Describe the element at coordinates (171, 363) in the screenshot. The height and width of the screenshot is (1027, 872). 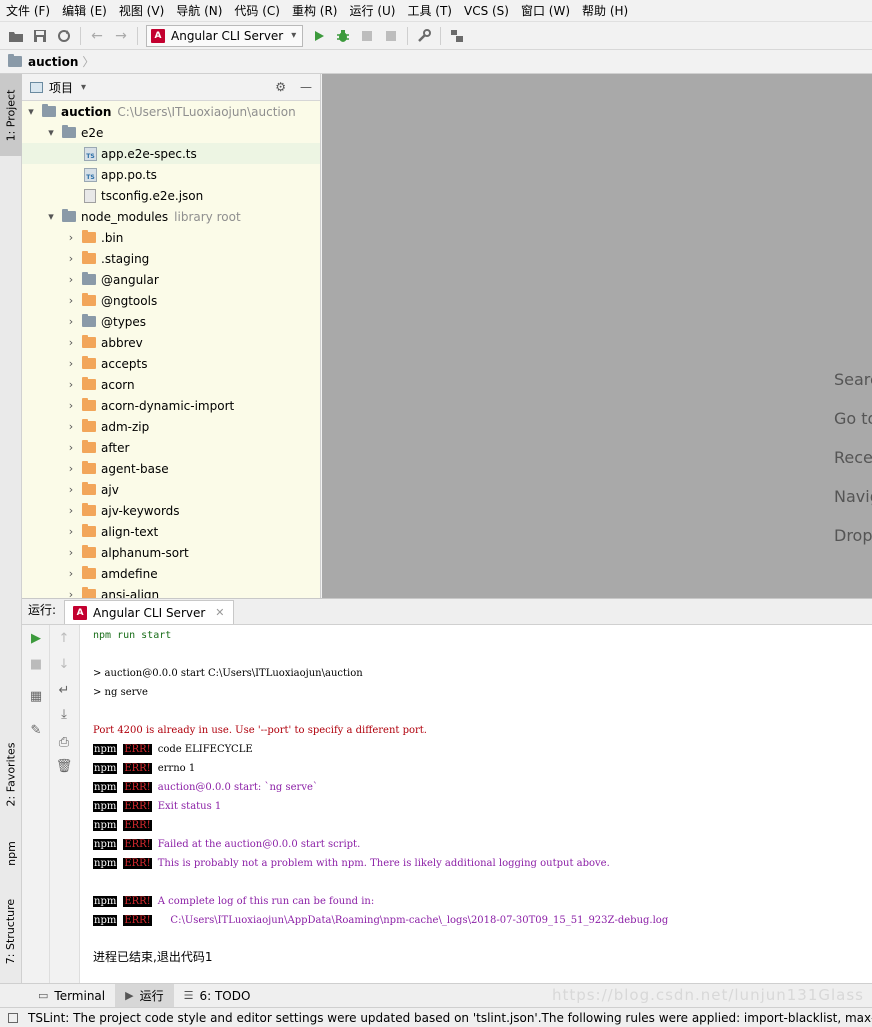
I see `tree-module: › accepts` at that location.